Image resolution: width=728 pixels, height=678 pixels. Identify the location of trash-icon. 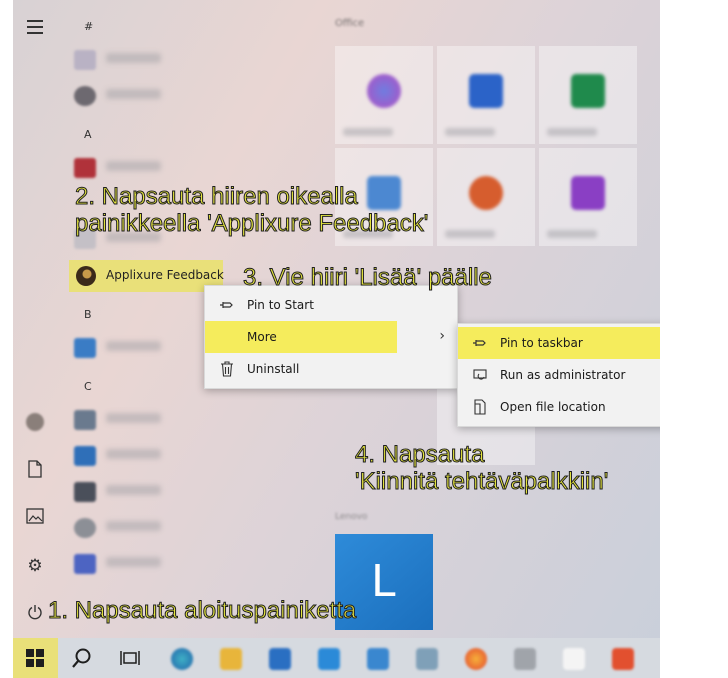
(227, 369).